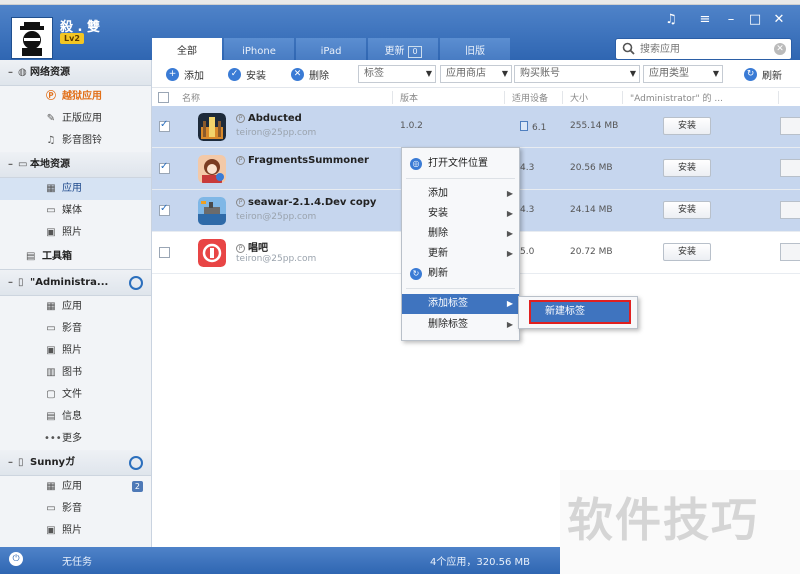 The width and height of the screenshot is (800, 574). Describe the element at coordinates (163, 97) in the screenshot. I see `select-all-checkbox` at that location.